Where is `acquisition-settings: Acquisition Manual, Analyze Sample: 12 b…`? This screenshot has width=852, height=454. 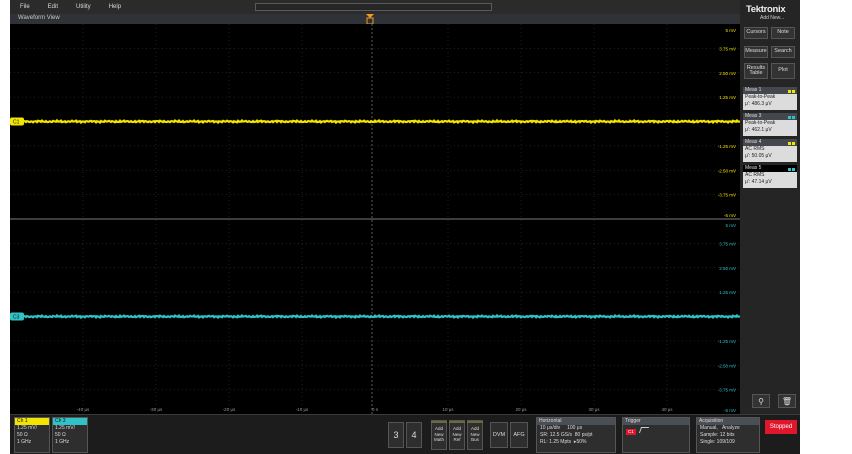 acquisition-settings: Acquisition Manual, Analyze Sample: 12 b… is located at coordinates (728, 435).